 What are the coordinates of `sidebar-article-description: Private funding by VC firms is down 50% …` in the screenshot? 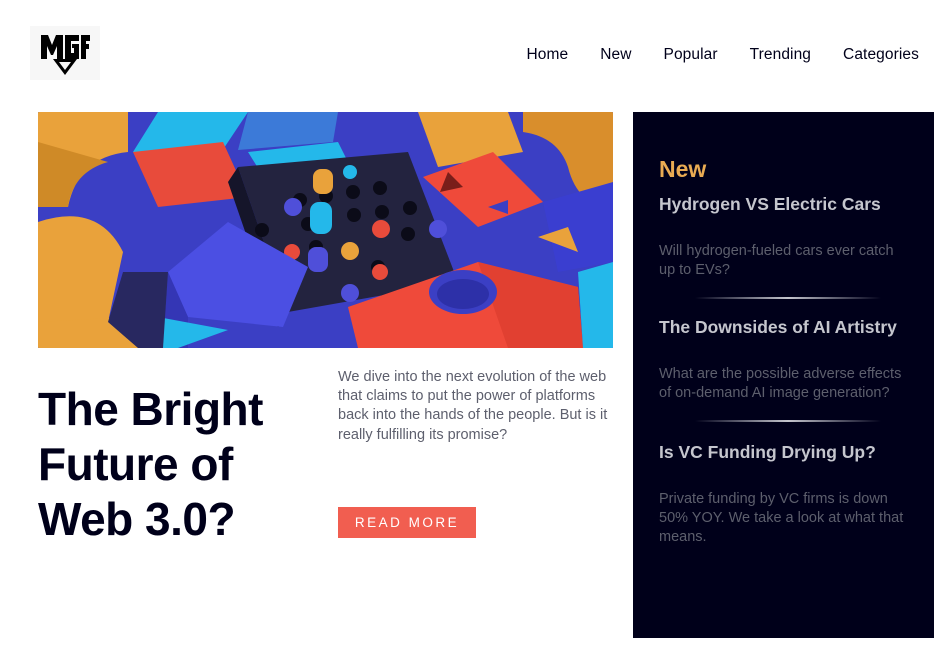 It's located at (781, 518).